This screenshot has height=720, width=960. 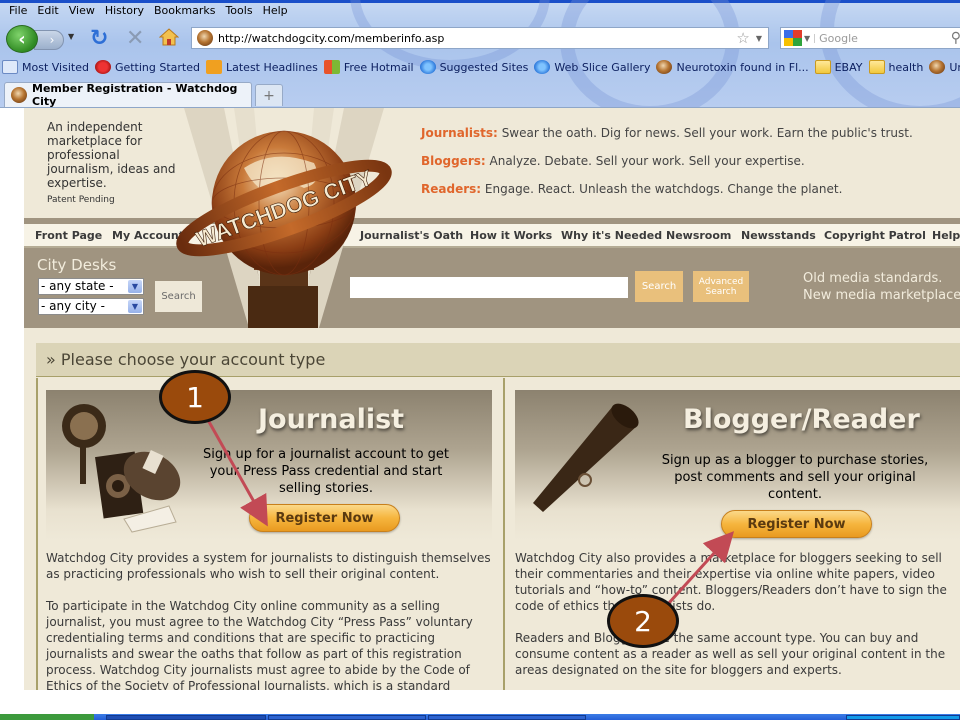 What do you see at coordinates (18, 10) in the screenshot?
I see `menu-file: File` at bounding box center [18, 10].